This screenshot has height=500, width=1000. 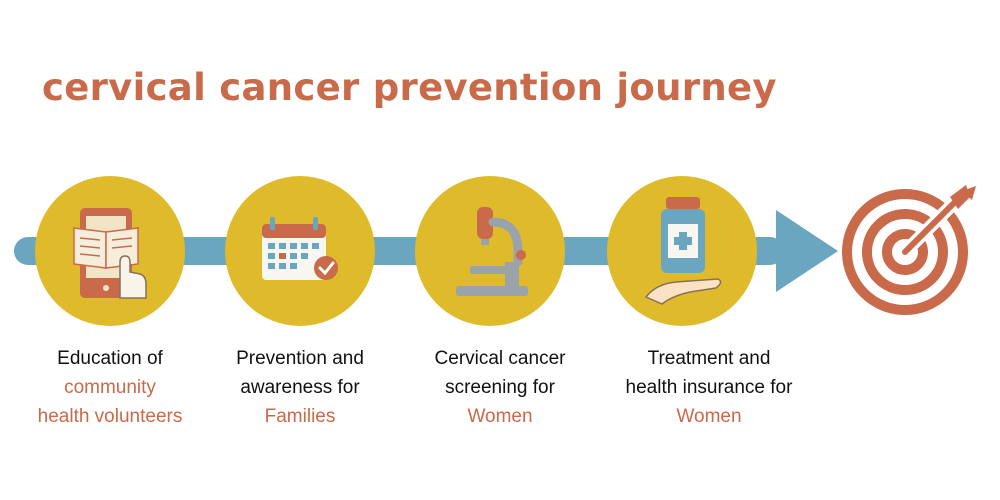 What do you see at coordinates (110, 358) in the screenshot?
I see `step-caption-line1: Education of` at bounding box center [110, 358].